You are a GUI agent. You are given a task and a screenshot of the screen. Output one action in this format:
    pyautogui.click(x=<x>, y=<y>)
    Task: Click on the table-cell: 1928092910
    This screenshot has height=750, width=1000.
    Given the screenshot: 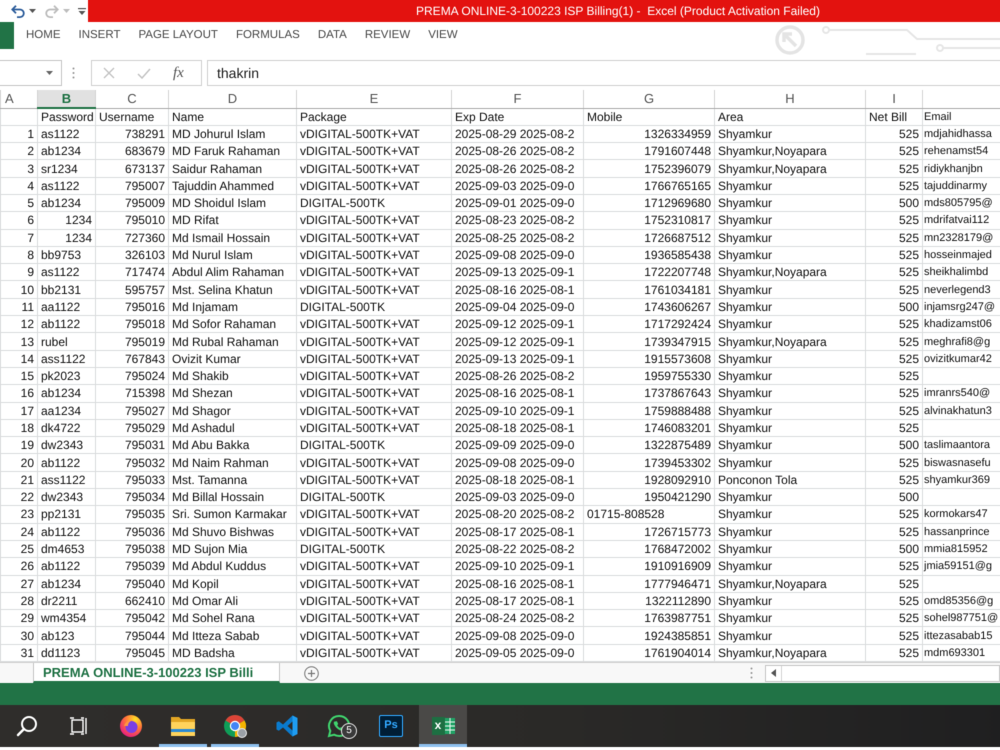 What is the action you would take?
    pyautogui.click(x=649, y=480)
    